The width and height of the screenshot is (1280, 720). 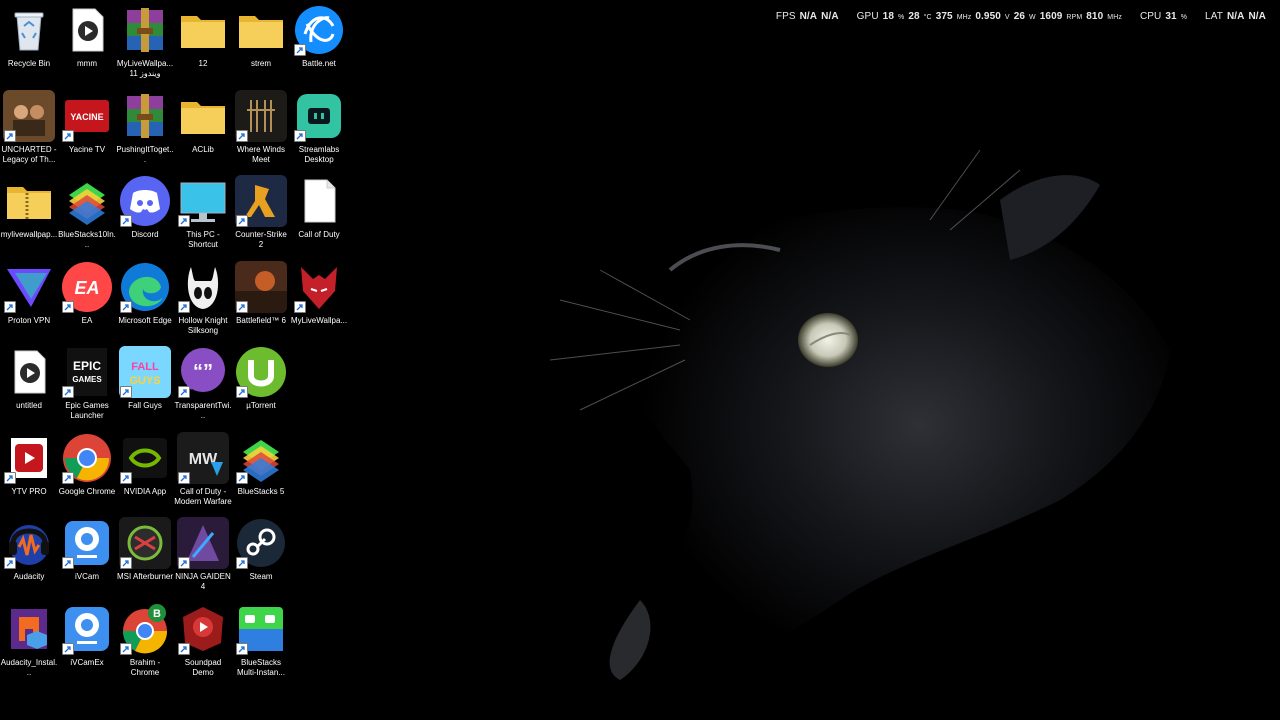 What do you see at coordinates (87, 201) in the screenshot?
I see `bluestacks-icon` at bounding box center [87, 201].